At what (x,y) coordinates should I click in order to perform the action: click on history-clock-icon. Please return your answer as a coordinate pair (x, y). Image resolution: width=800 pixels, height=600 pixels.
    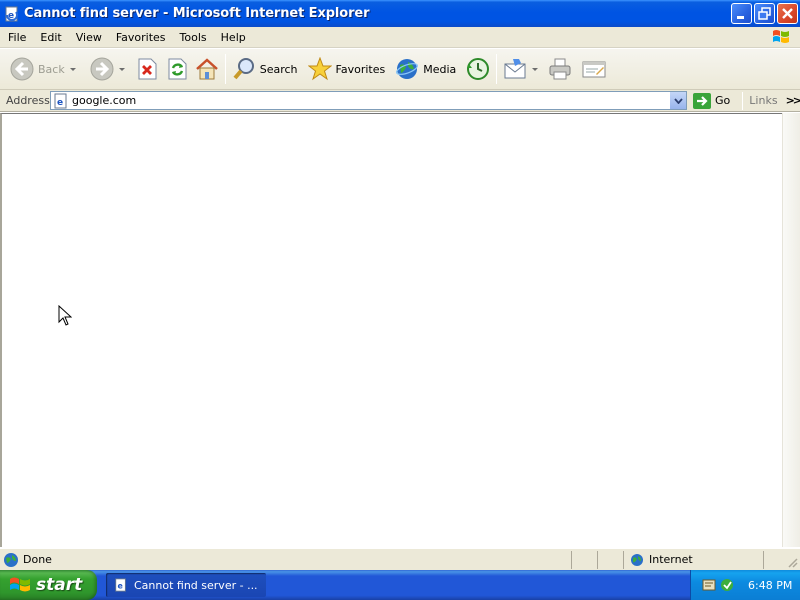
    Looking at the image, I should click on (478, 69).